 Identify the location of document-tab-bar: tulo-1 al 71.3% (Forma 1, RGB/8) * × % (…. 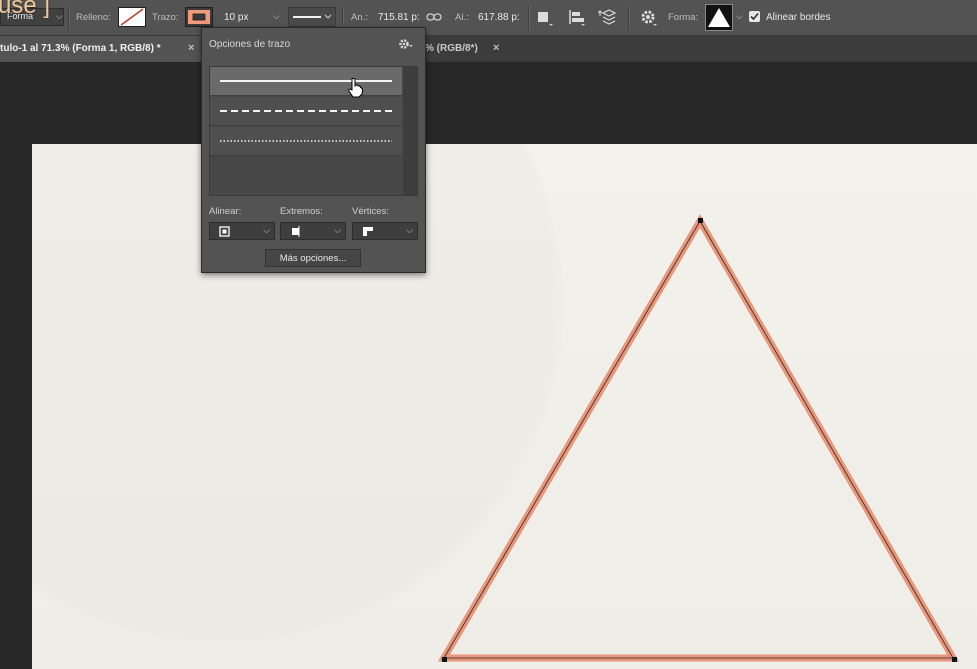
(488, 49).